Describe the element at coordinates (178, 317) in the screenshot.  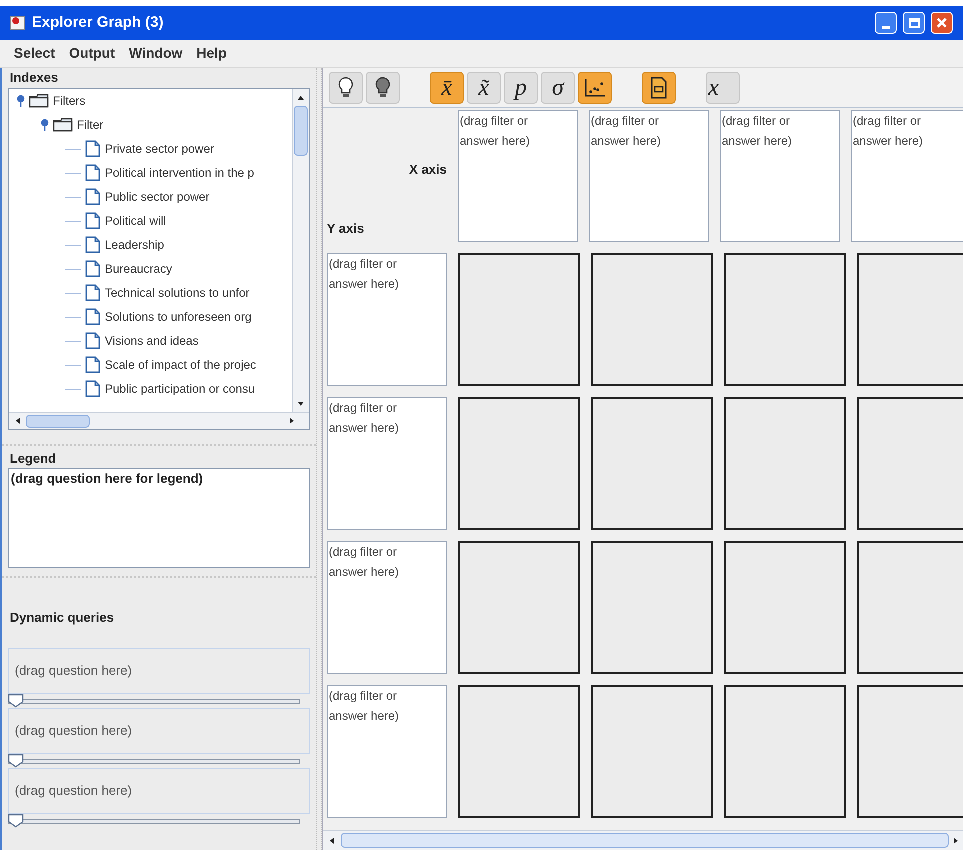
I see `tree-item: Solutions to unforeseen org` at that location.